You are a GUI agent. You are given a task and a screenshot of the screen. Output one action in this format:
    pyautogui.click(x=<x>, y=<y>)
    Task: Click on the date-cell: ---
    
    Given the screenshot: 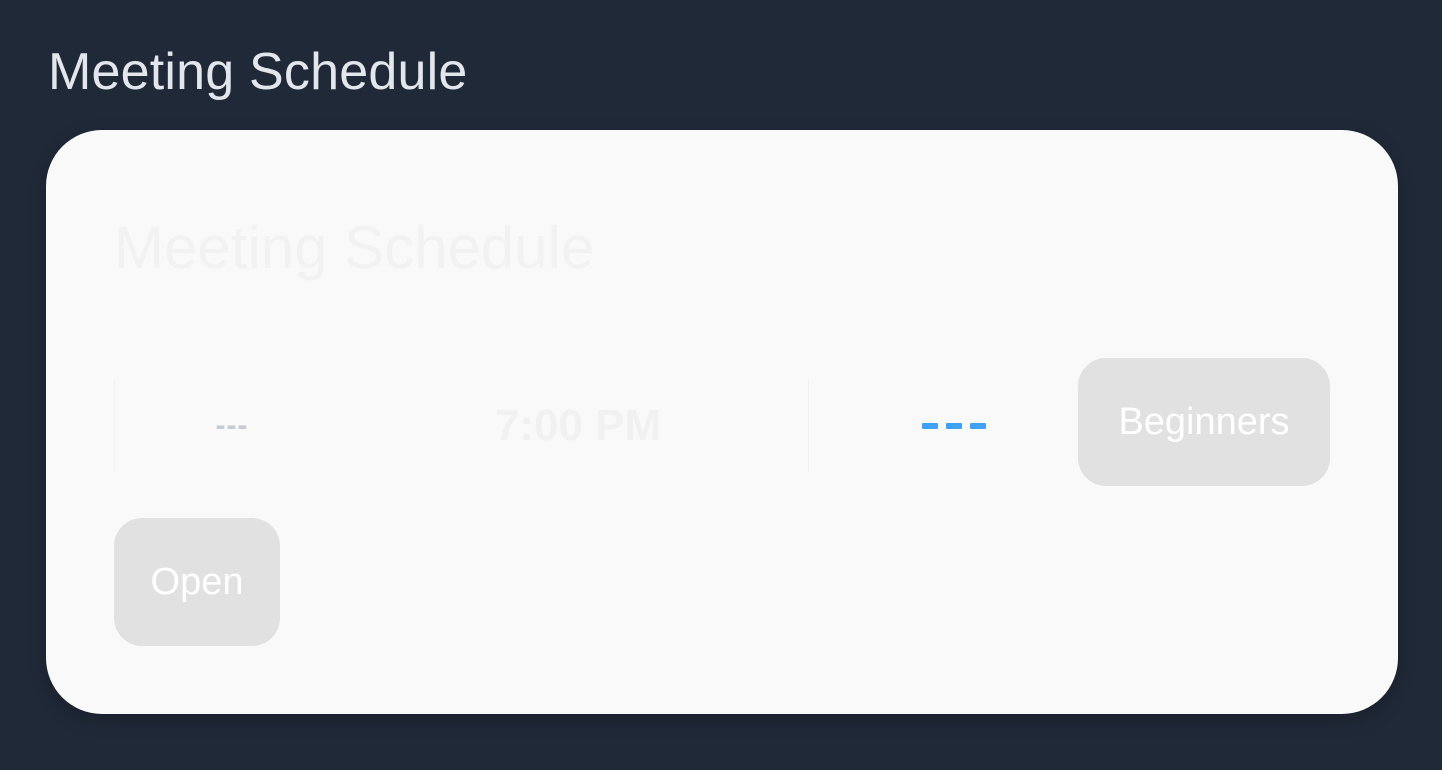 What is the action you would take?
    pyautogui.click(x=232, y=426)
    